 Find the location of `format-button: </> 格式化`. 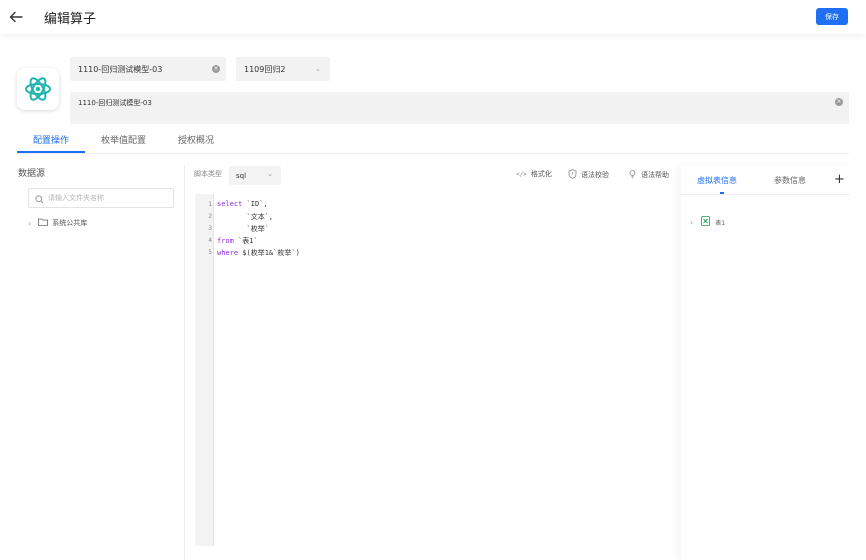

format-button: </> 格式化 is located at coordinates (534, 174).